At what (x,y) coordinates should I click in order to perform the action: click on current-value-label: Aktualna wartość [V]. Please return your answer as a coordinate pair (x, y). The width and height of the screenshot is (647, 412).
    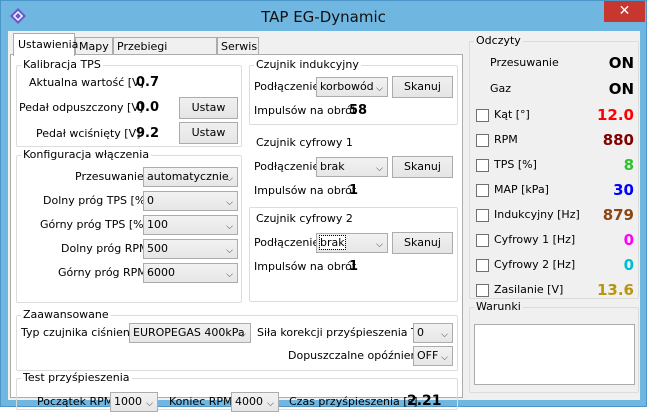
    Looking at the image, I should click on (86, 82).